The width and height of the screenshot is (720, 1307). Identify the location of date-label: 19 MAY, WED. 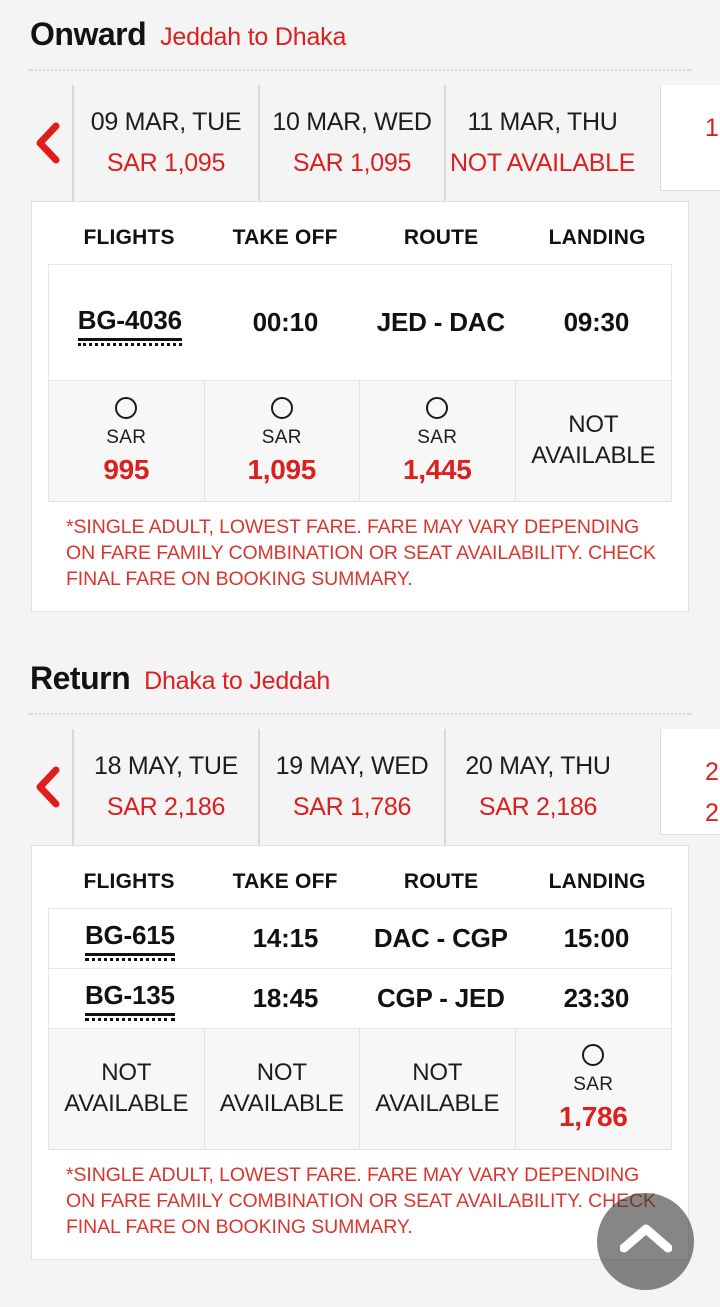
(352, 765).